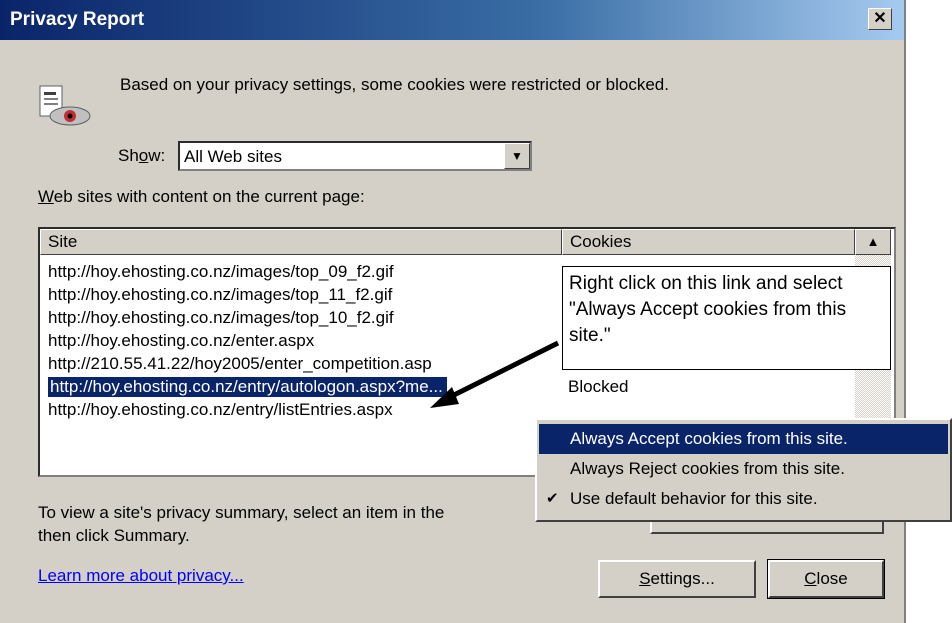  I want to click on column-header-site: Site, so click(301, 242).